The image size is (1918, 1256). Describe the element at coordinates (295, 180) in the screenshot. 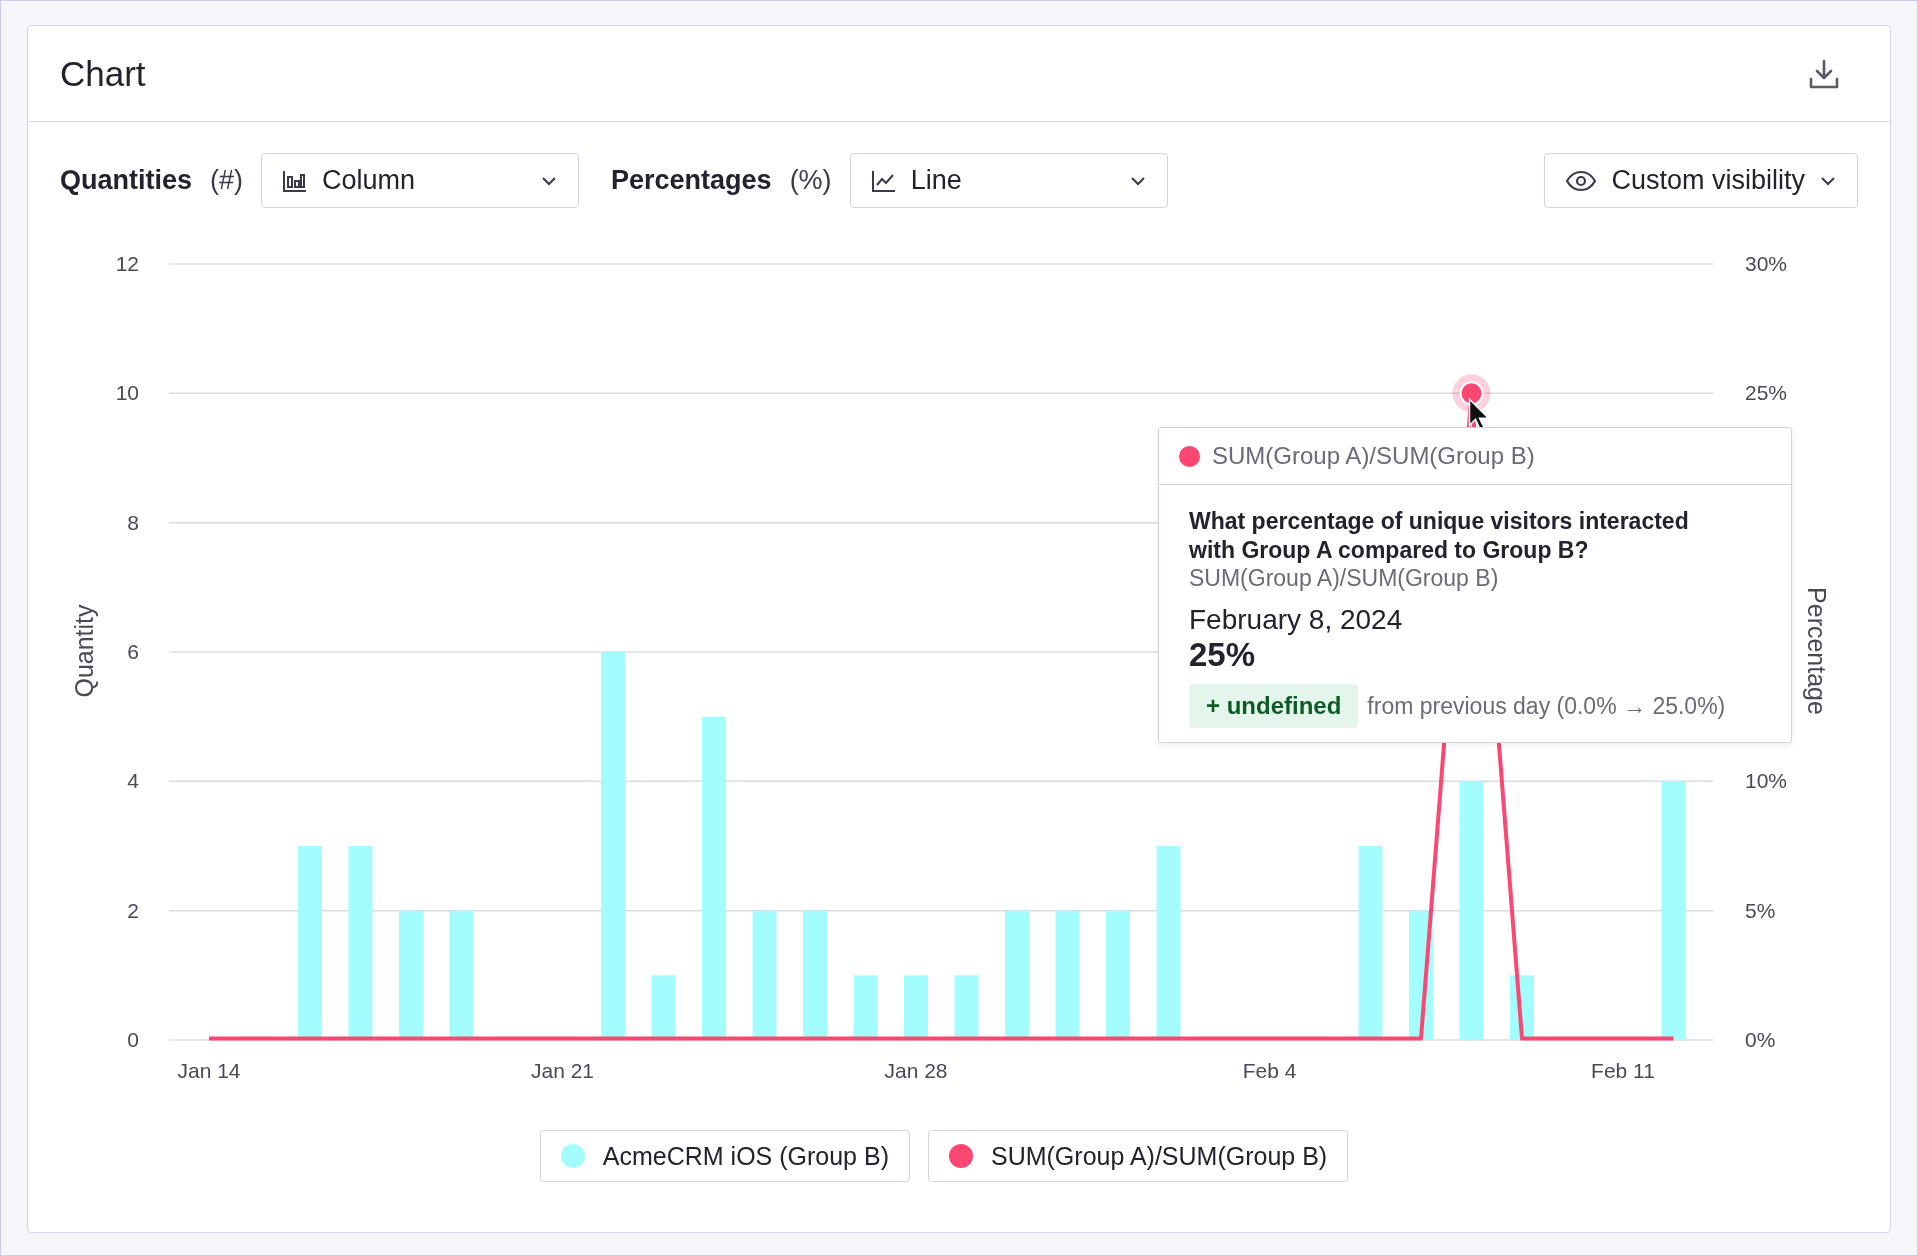

I see `column-chart-icon` at that location.